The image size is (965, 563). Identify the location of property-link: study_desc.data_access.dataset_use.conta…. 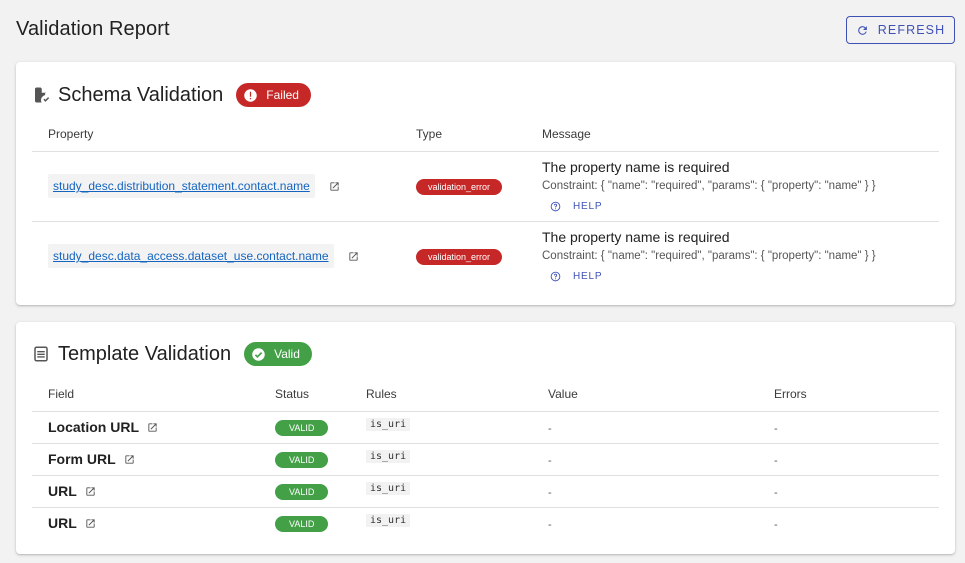
(191, 256).